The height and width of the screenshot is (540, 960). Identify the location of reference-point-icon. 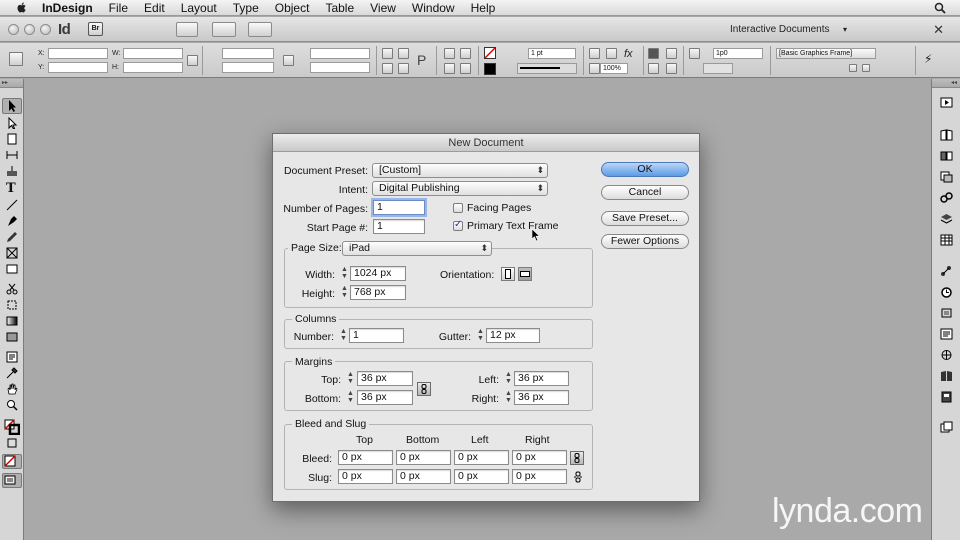
(16, 59).